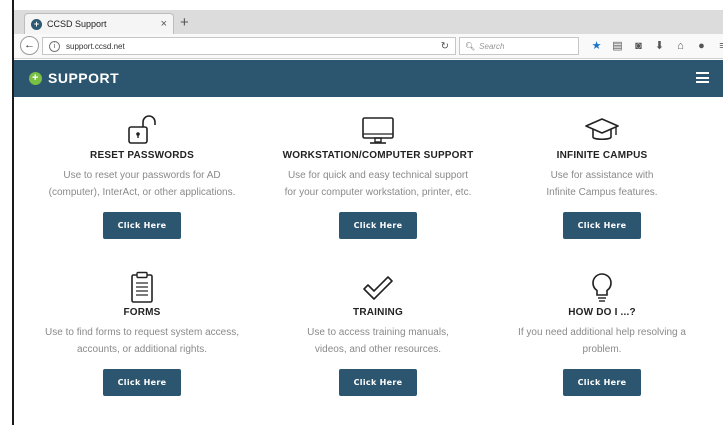 The image size is (723, 425). Describe the element at coordinates (492, 46) in the screenshot. I see `search-placeholder: Search` at that location.